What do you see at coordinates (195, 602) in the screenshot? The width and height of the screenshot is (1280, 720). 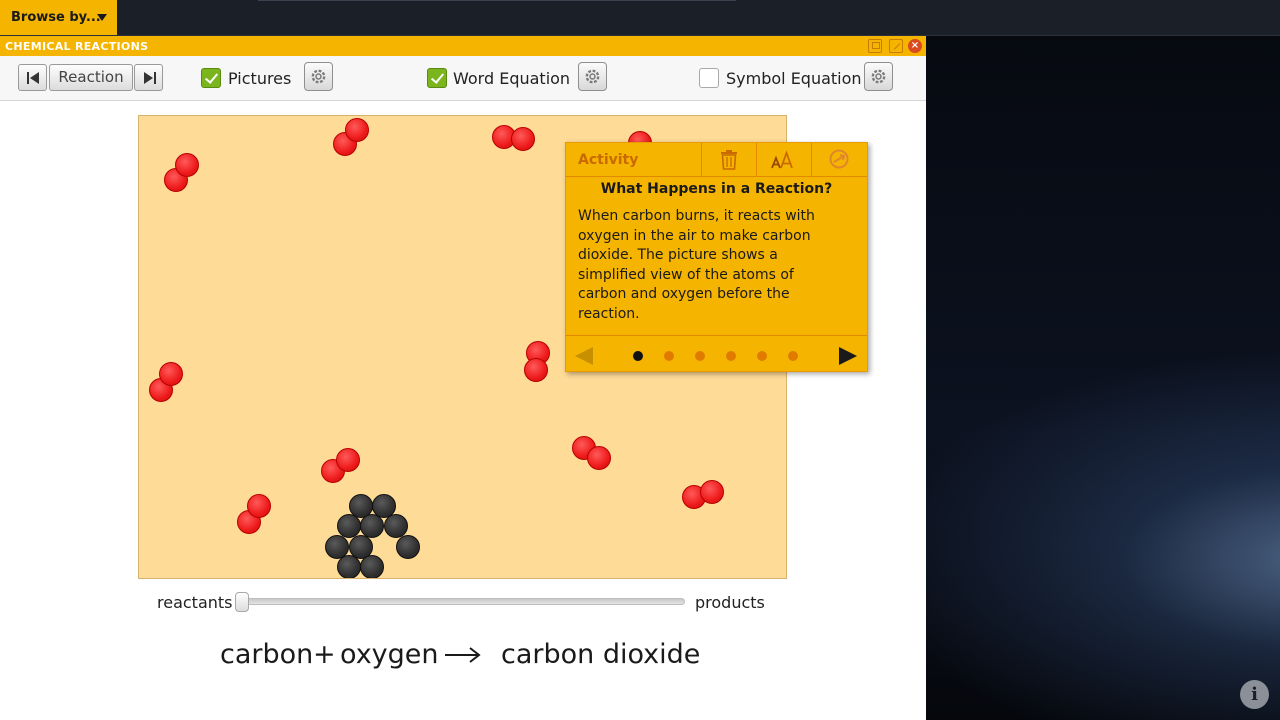 I see `reactants-label: reactants` at bounding box center [195, 602].